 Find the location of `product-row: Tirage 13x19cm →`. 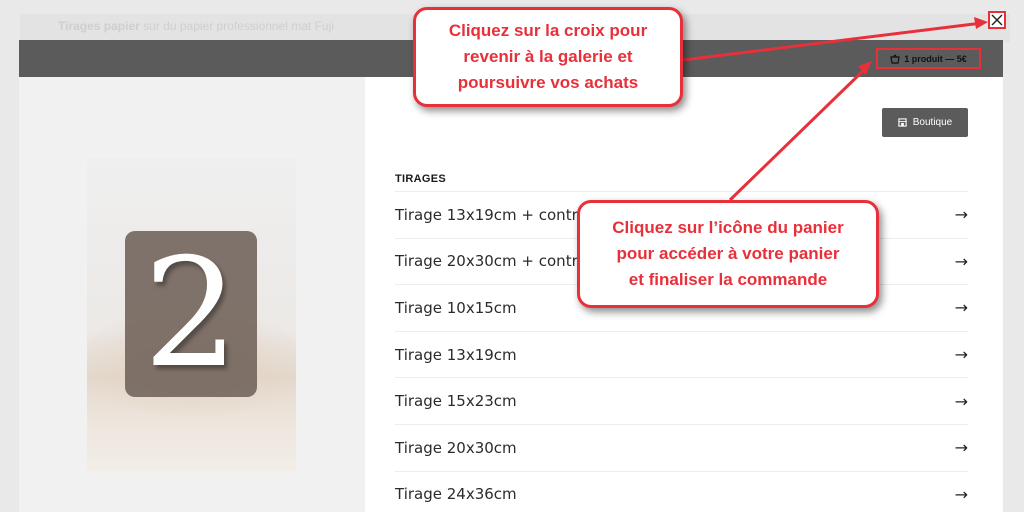

product-row: Tirage 13x19cm → is located at coordinates (681, 354).